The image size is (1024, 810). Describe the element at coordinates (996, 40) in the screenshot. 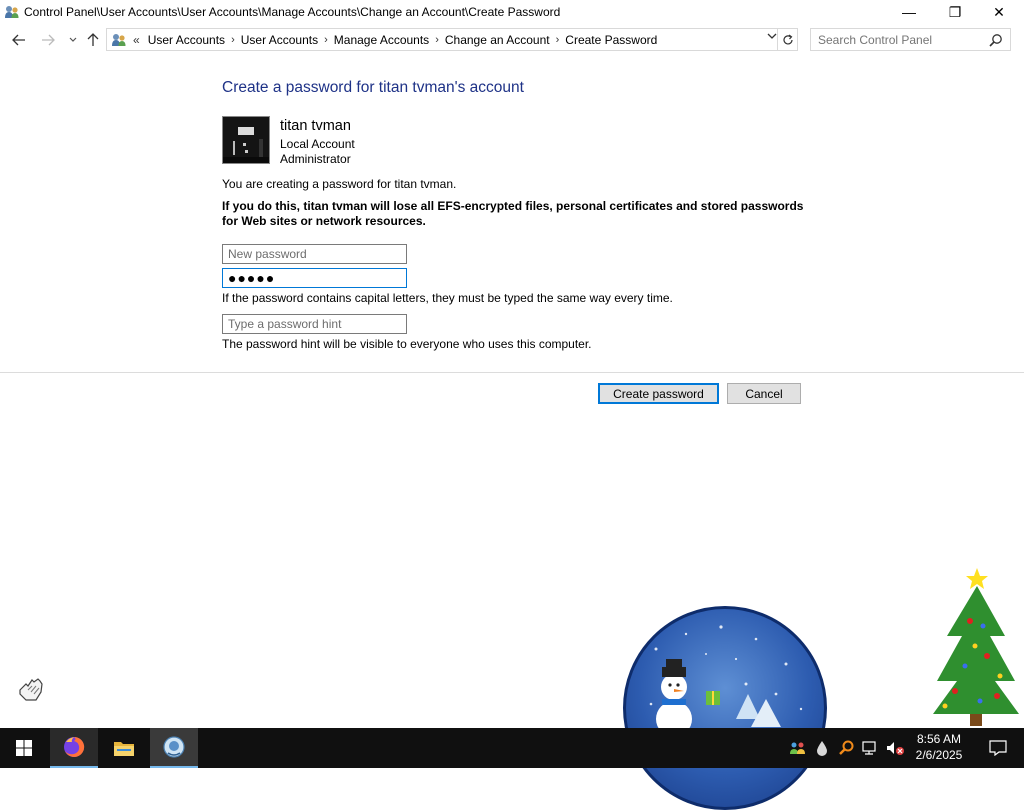

I see `search-icon` at that location.